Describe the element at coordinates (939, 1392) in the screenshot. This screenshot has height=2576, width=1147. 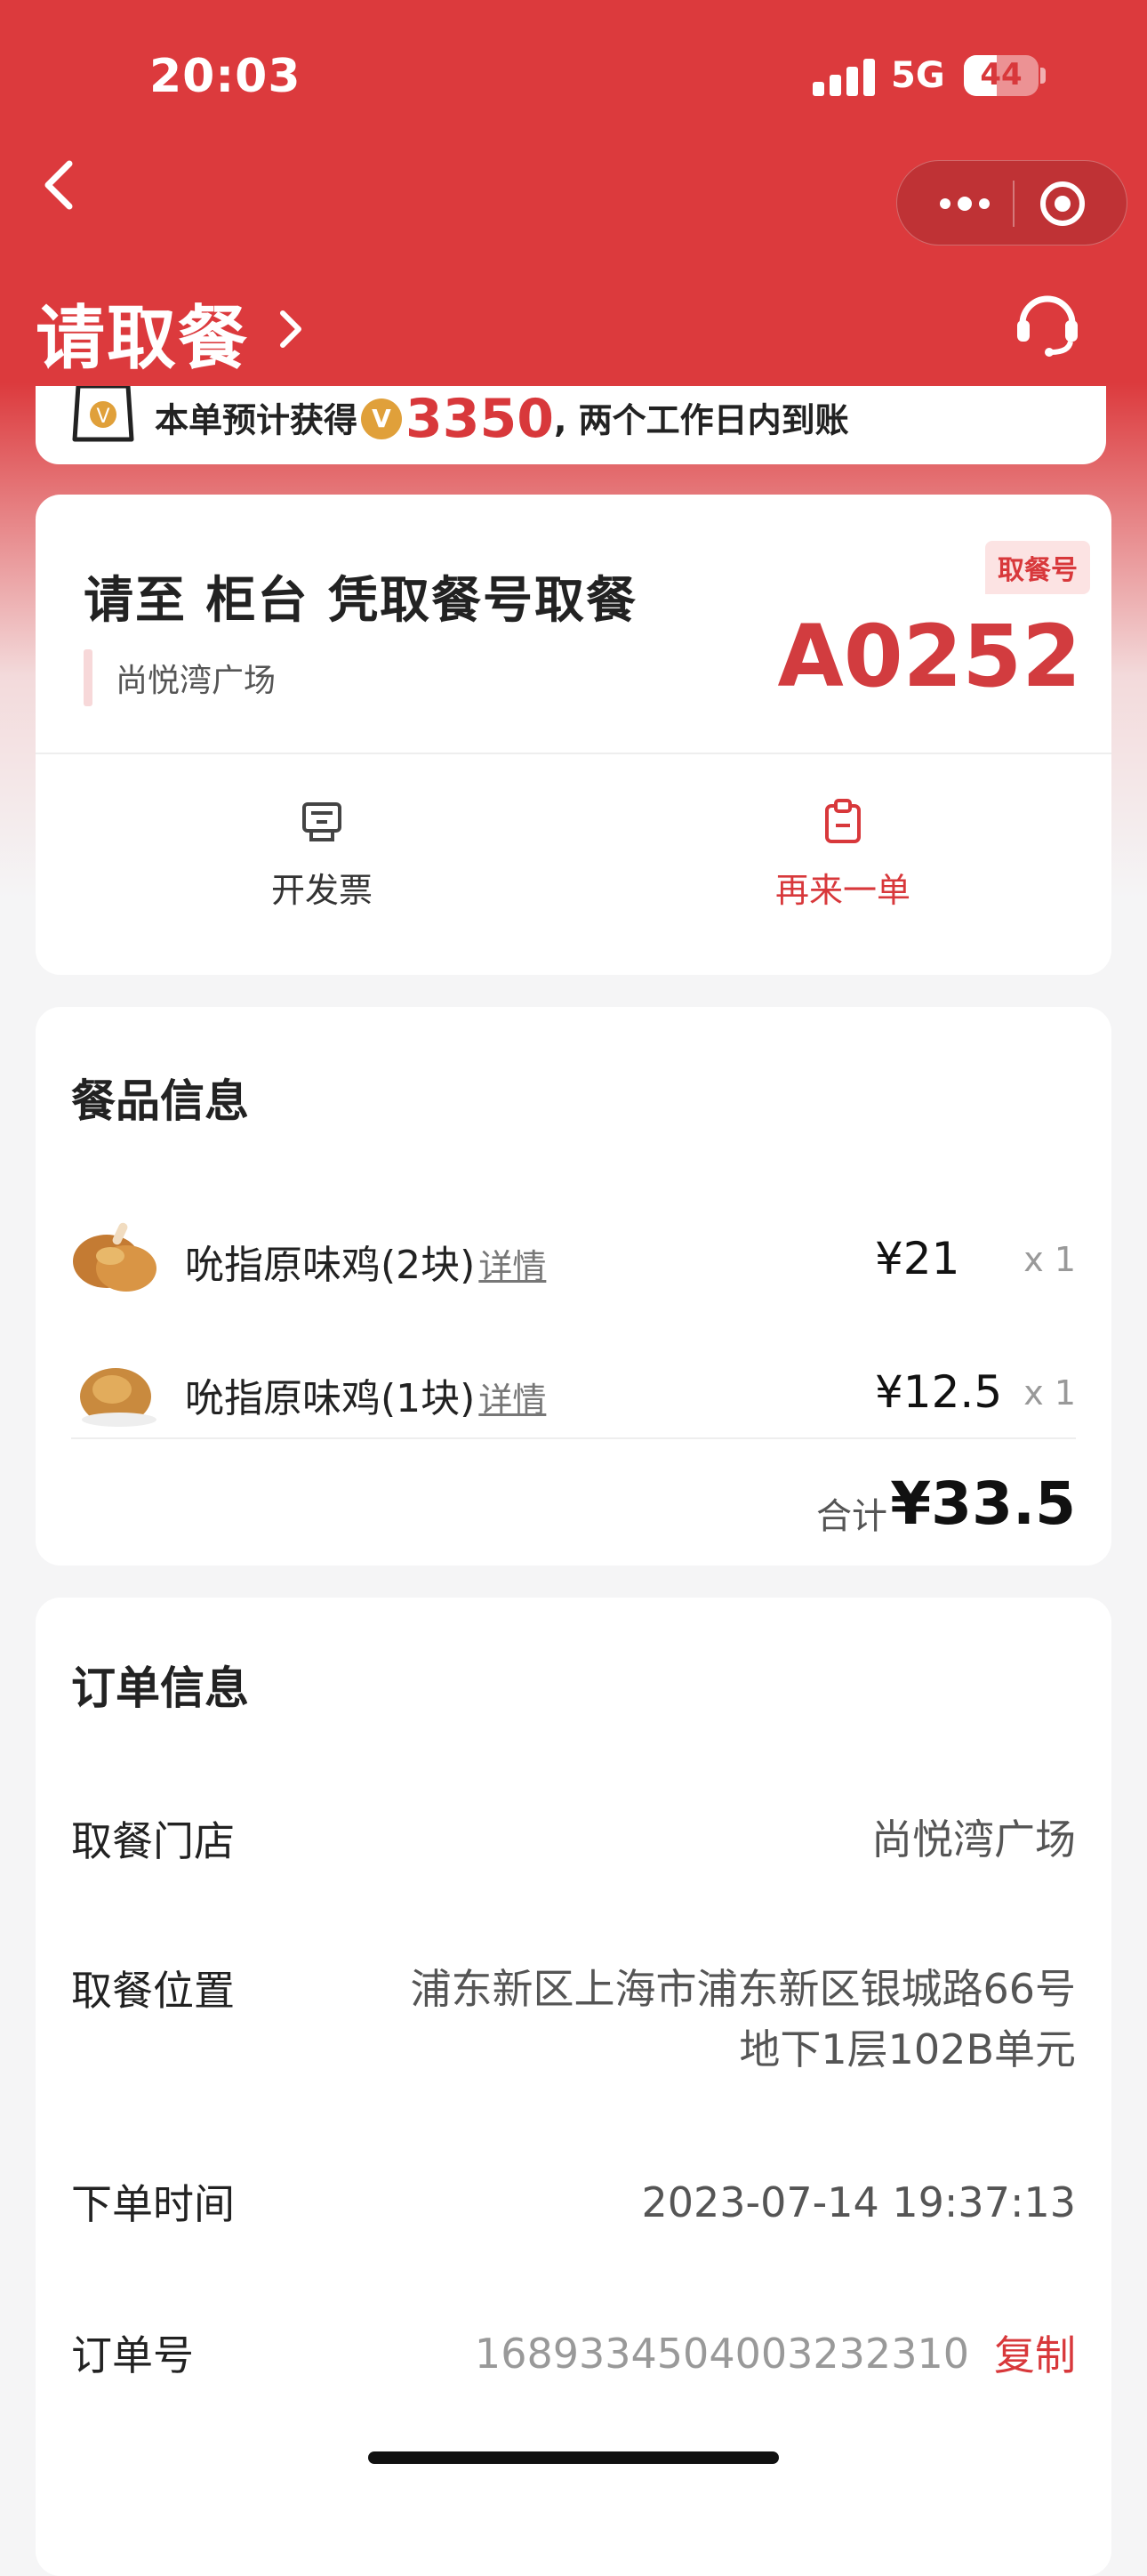
I see `item-price: ¥12.5` at that location.